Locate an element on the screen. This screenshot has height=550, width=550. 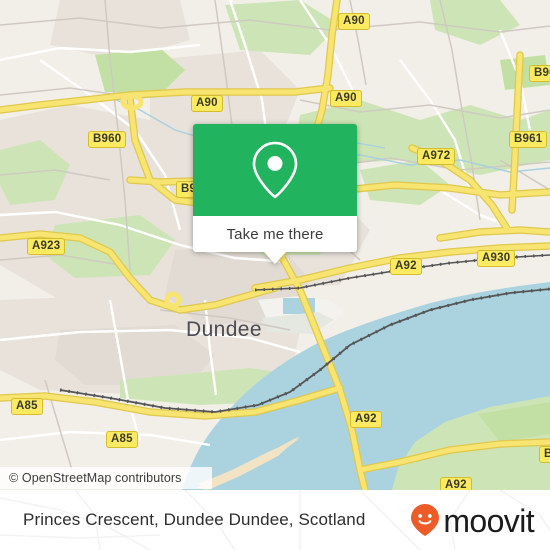
road-shield: B960 is located at coordinates (107, 140).